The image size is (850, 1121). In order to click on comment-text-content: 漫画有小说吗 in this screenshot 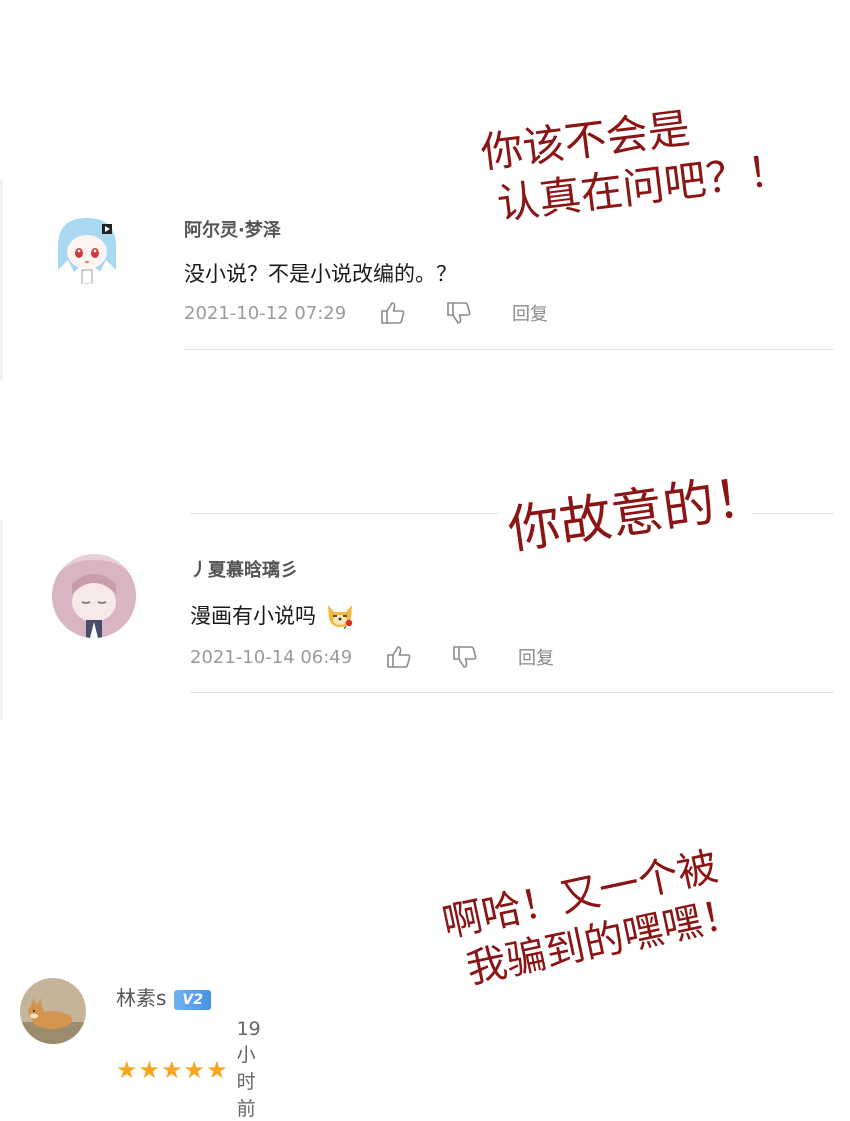, I will do `click(253, 616)`.